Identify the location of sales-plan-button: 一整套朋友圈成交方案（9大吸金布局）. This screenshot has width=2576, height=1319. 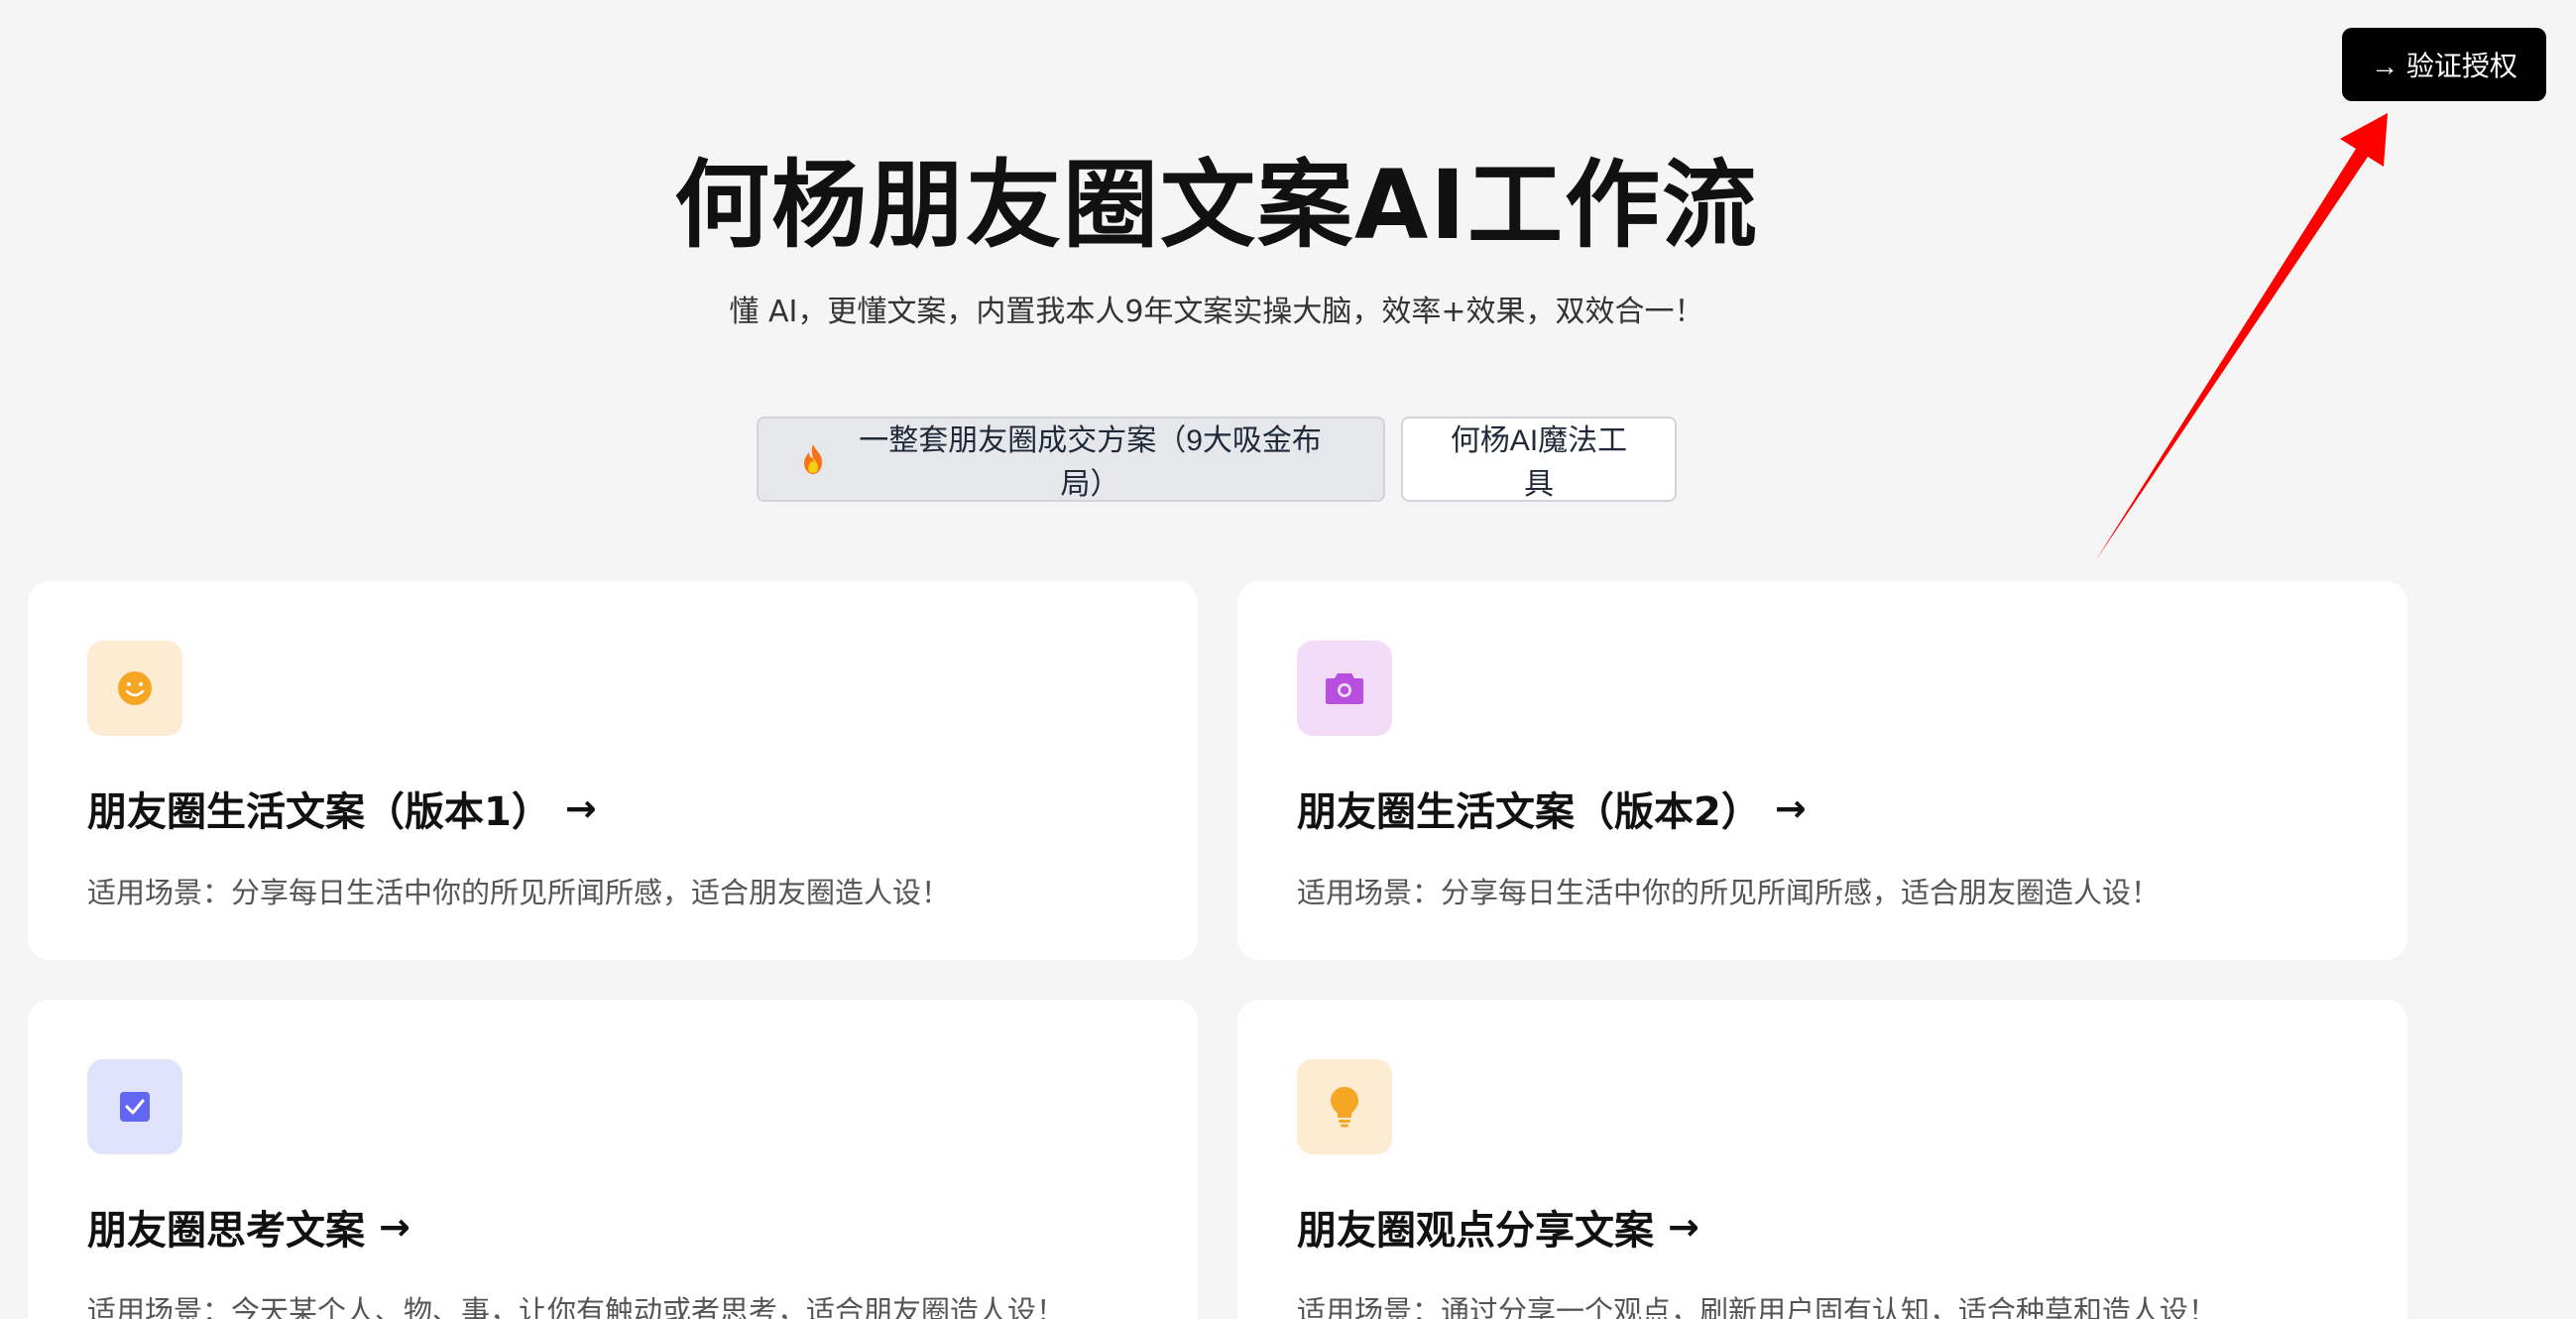
(1071, 460).